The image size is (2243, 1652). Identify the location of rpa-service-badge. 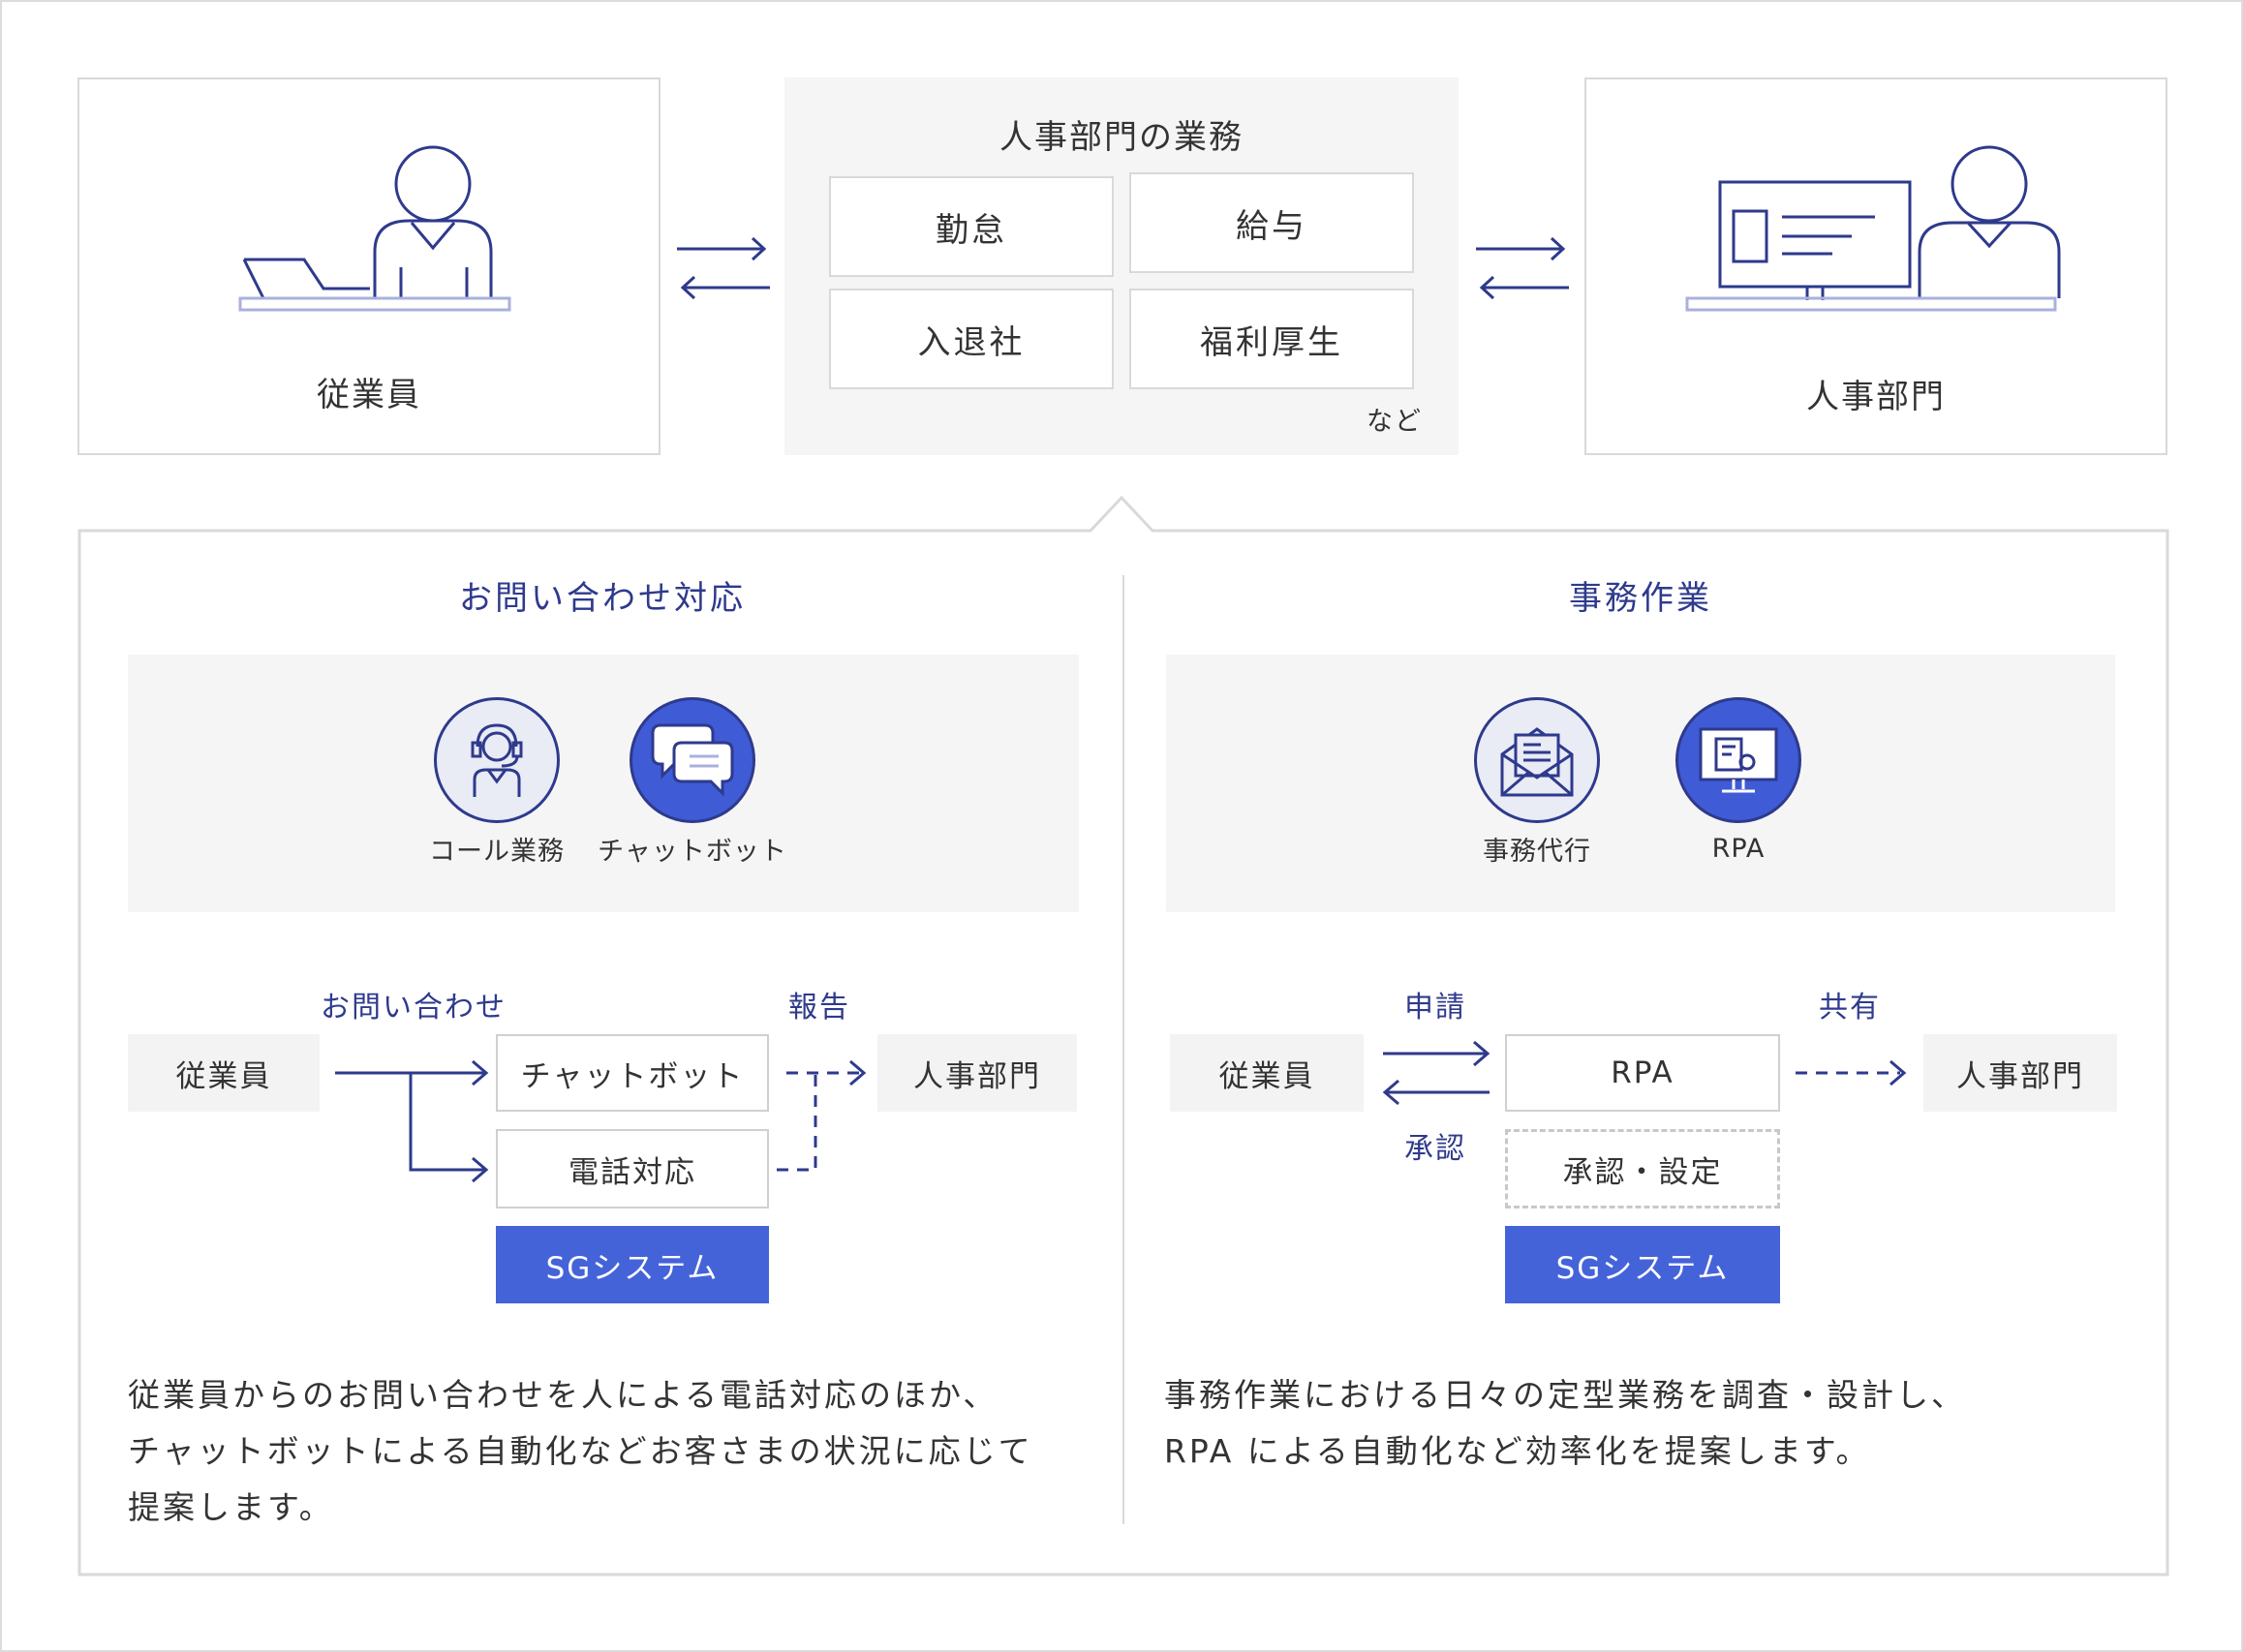
(1738, 760).